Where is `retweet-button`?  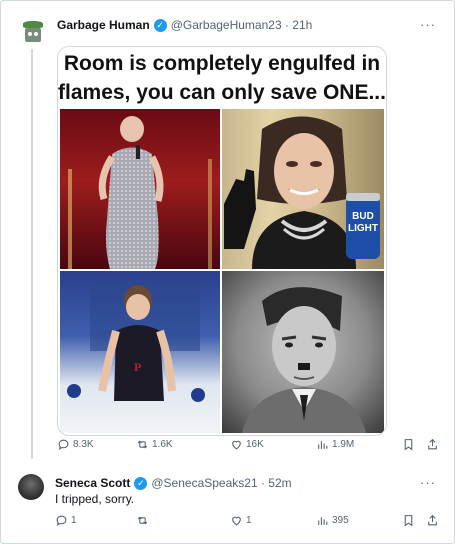 retweet-button is located at coordinates (144, 520).